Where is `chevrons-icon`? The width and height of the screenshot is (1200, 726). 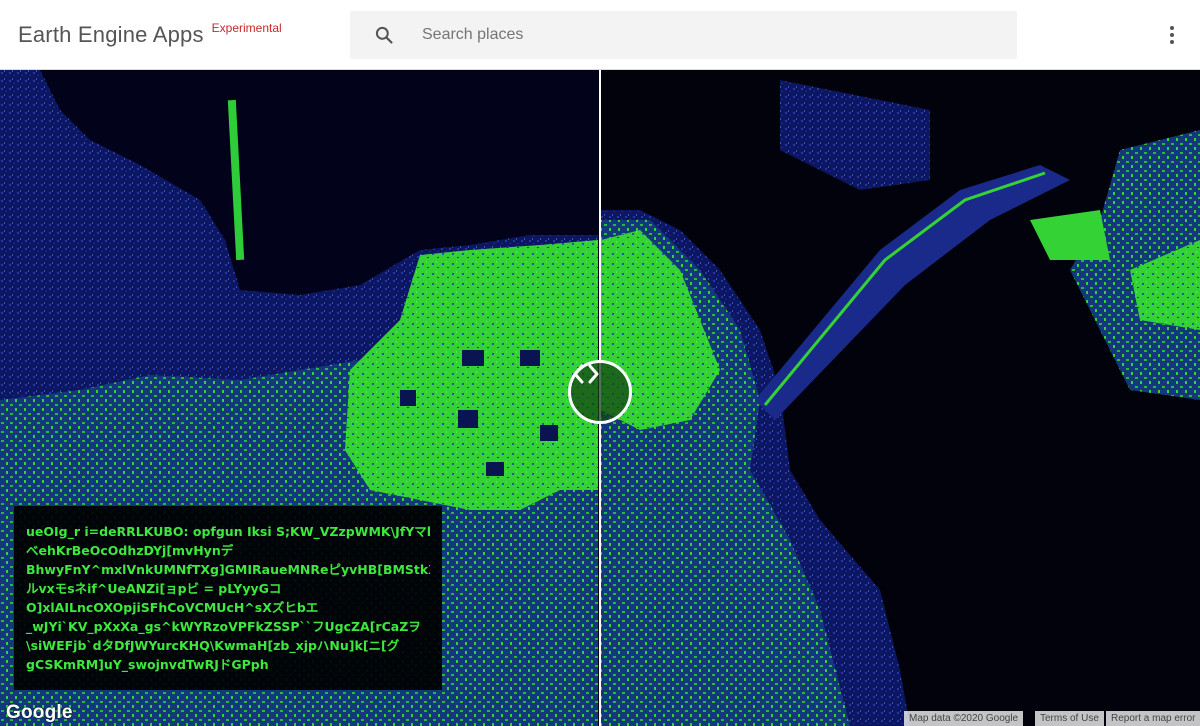
chevrons-icon is located at coordinates (586, 374).